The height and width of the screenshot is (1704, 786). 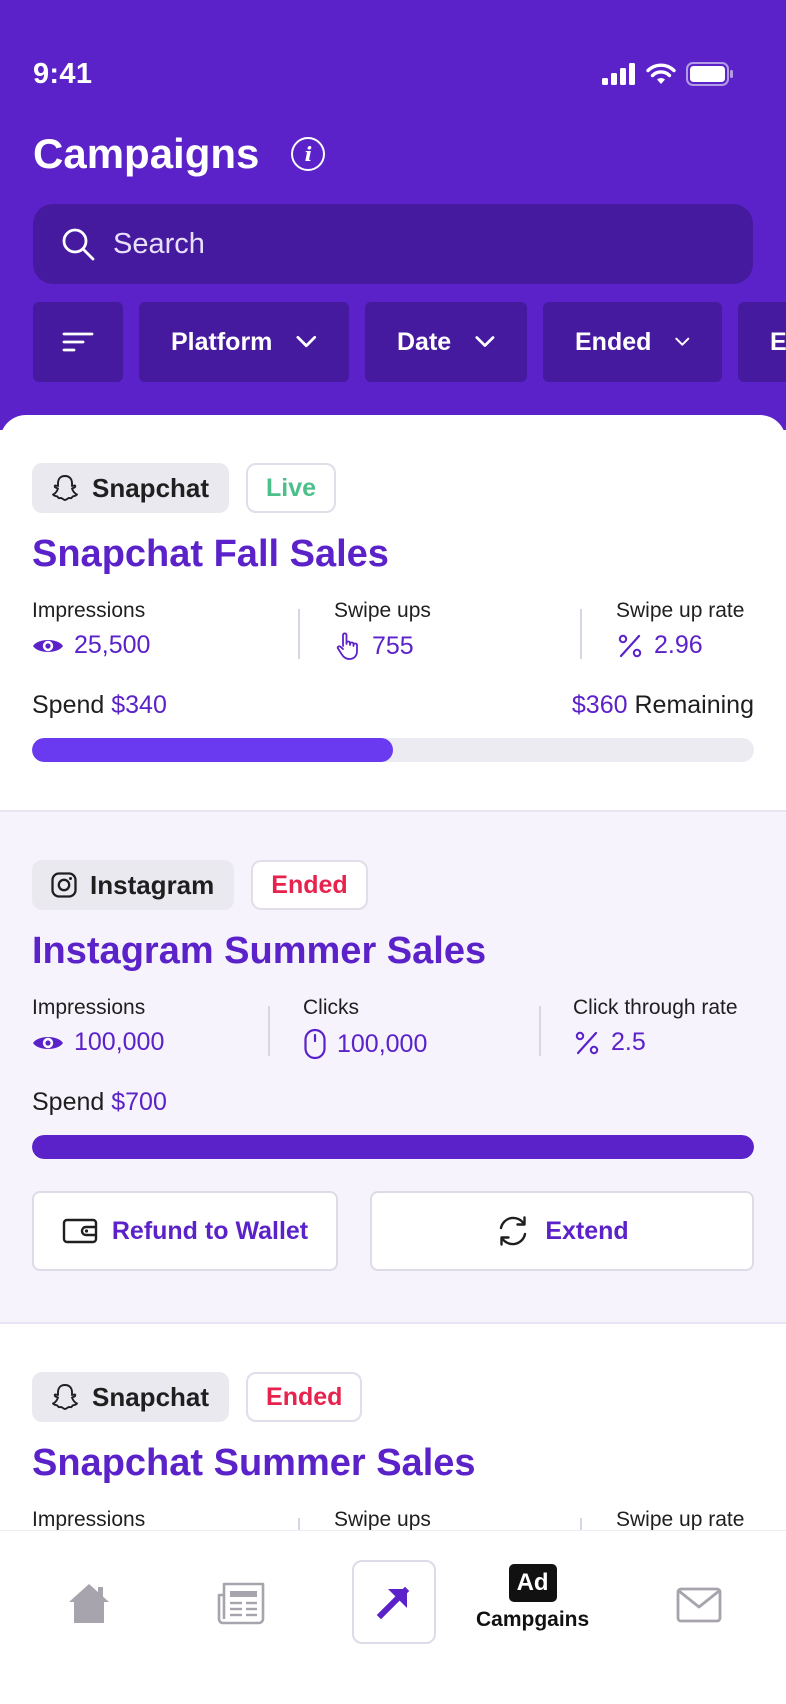 What do you see at coordinates (655, 1026) in the screenshot?
I see `metric-ctr: Click through rate 2.5` at bounding box center [655, 1026].